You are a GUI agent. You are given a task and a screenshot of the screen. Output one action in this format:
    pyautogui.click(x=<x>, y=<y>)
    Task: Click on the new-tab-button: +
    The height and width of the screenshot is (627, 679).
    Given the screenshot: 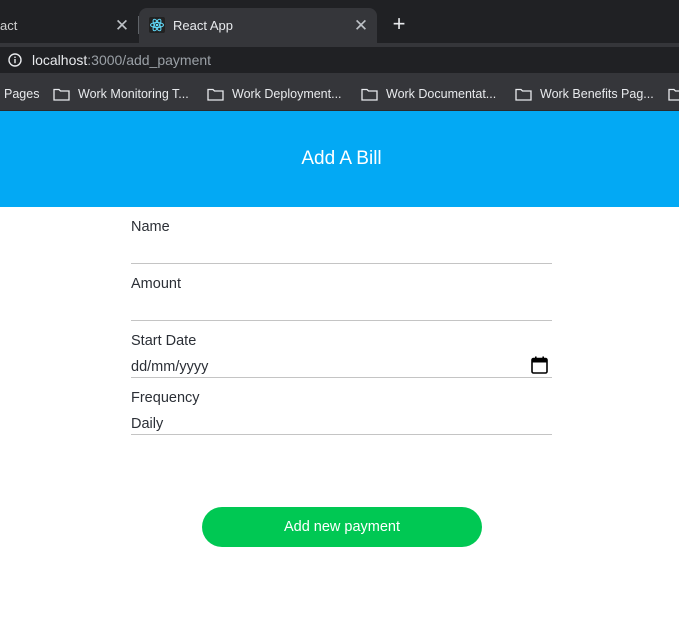 What is the action you would take?
    pyautogui.click(x=399, y=24)
    